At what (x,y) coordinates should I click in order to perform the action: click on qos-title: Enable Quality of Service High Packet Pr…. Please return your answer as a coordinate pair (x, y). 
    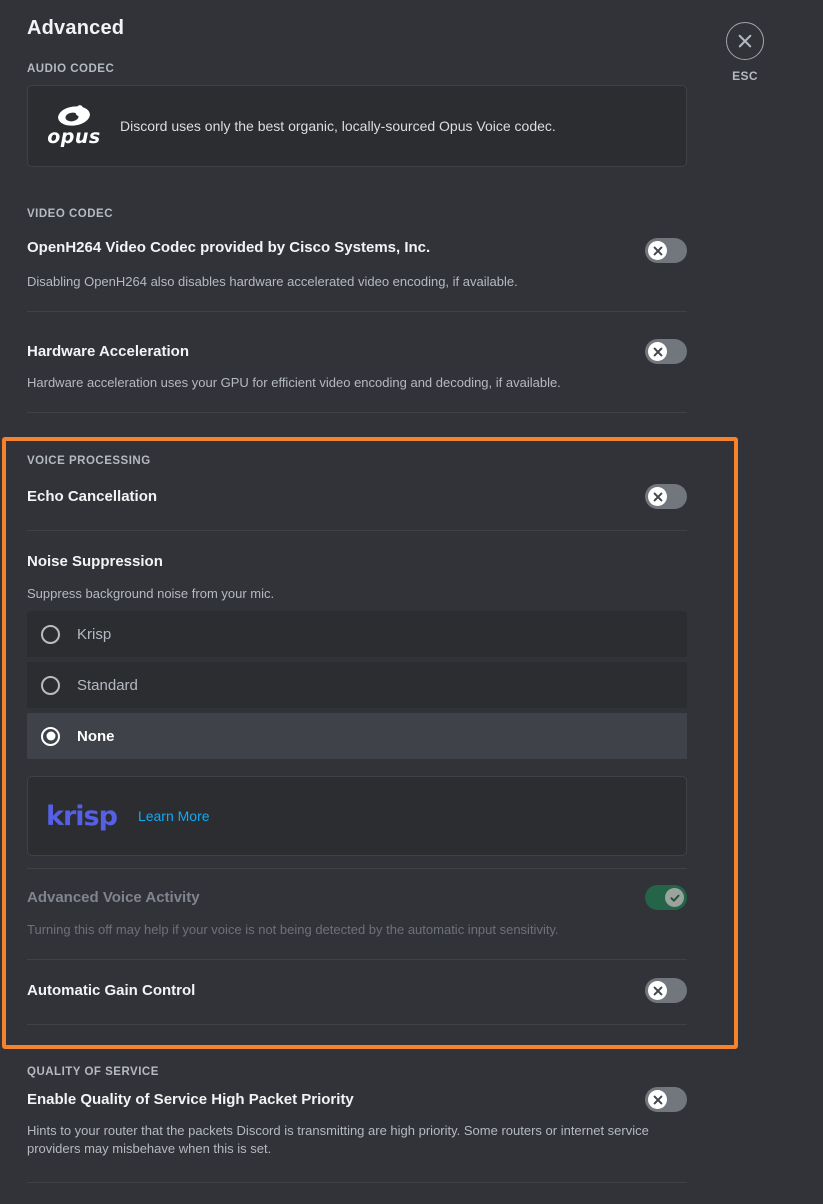
    Looking at the image, I should click on (190, 1099).